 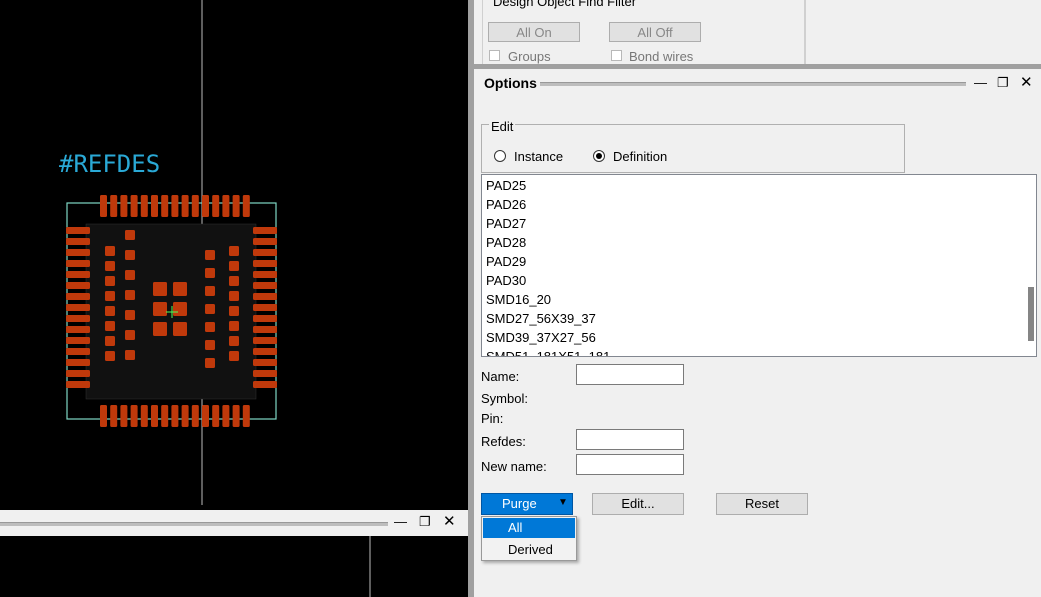 What do you see at coordinates (599, 156) in the screenshot?
I see `definition-radio` at bounding box center [599, 156].